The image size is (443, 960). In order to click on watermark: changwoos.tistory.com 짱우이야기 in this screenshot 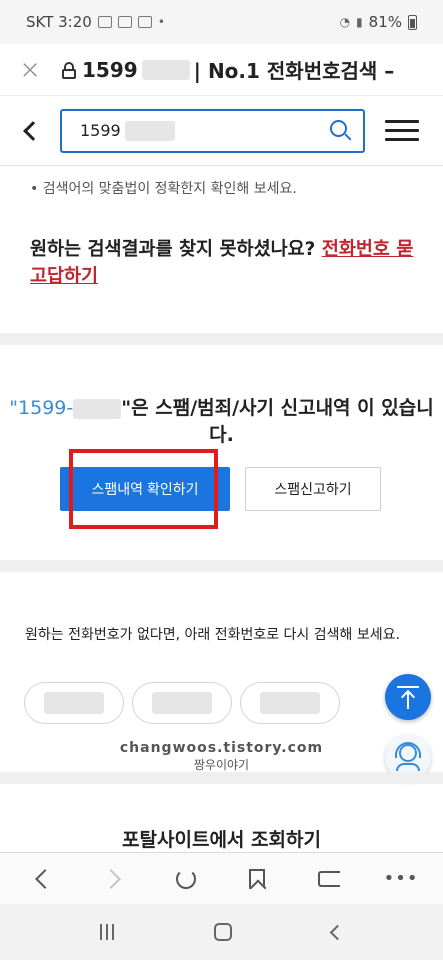, I will do `click(221, 756)`.